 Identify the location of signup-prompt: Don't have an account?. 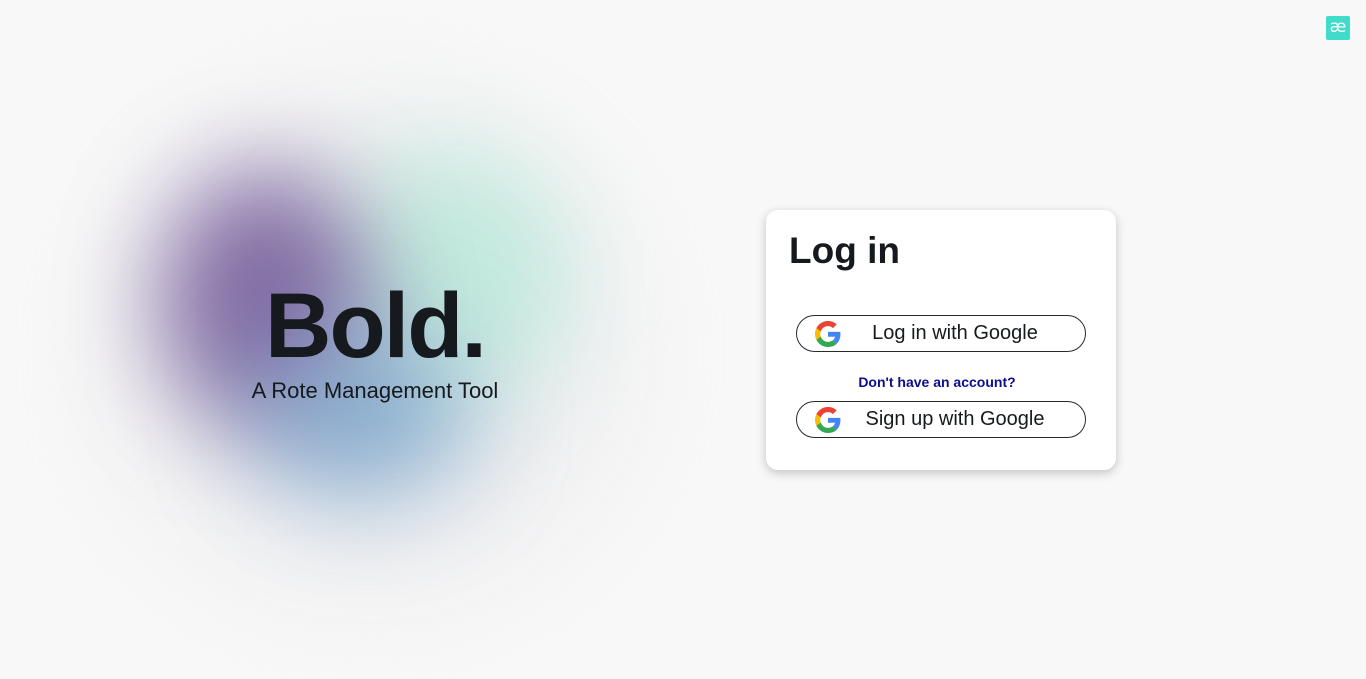
(937, 382).